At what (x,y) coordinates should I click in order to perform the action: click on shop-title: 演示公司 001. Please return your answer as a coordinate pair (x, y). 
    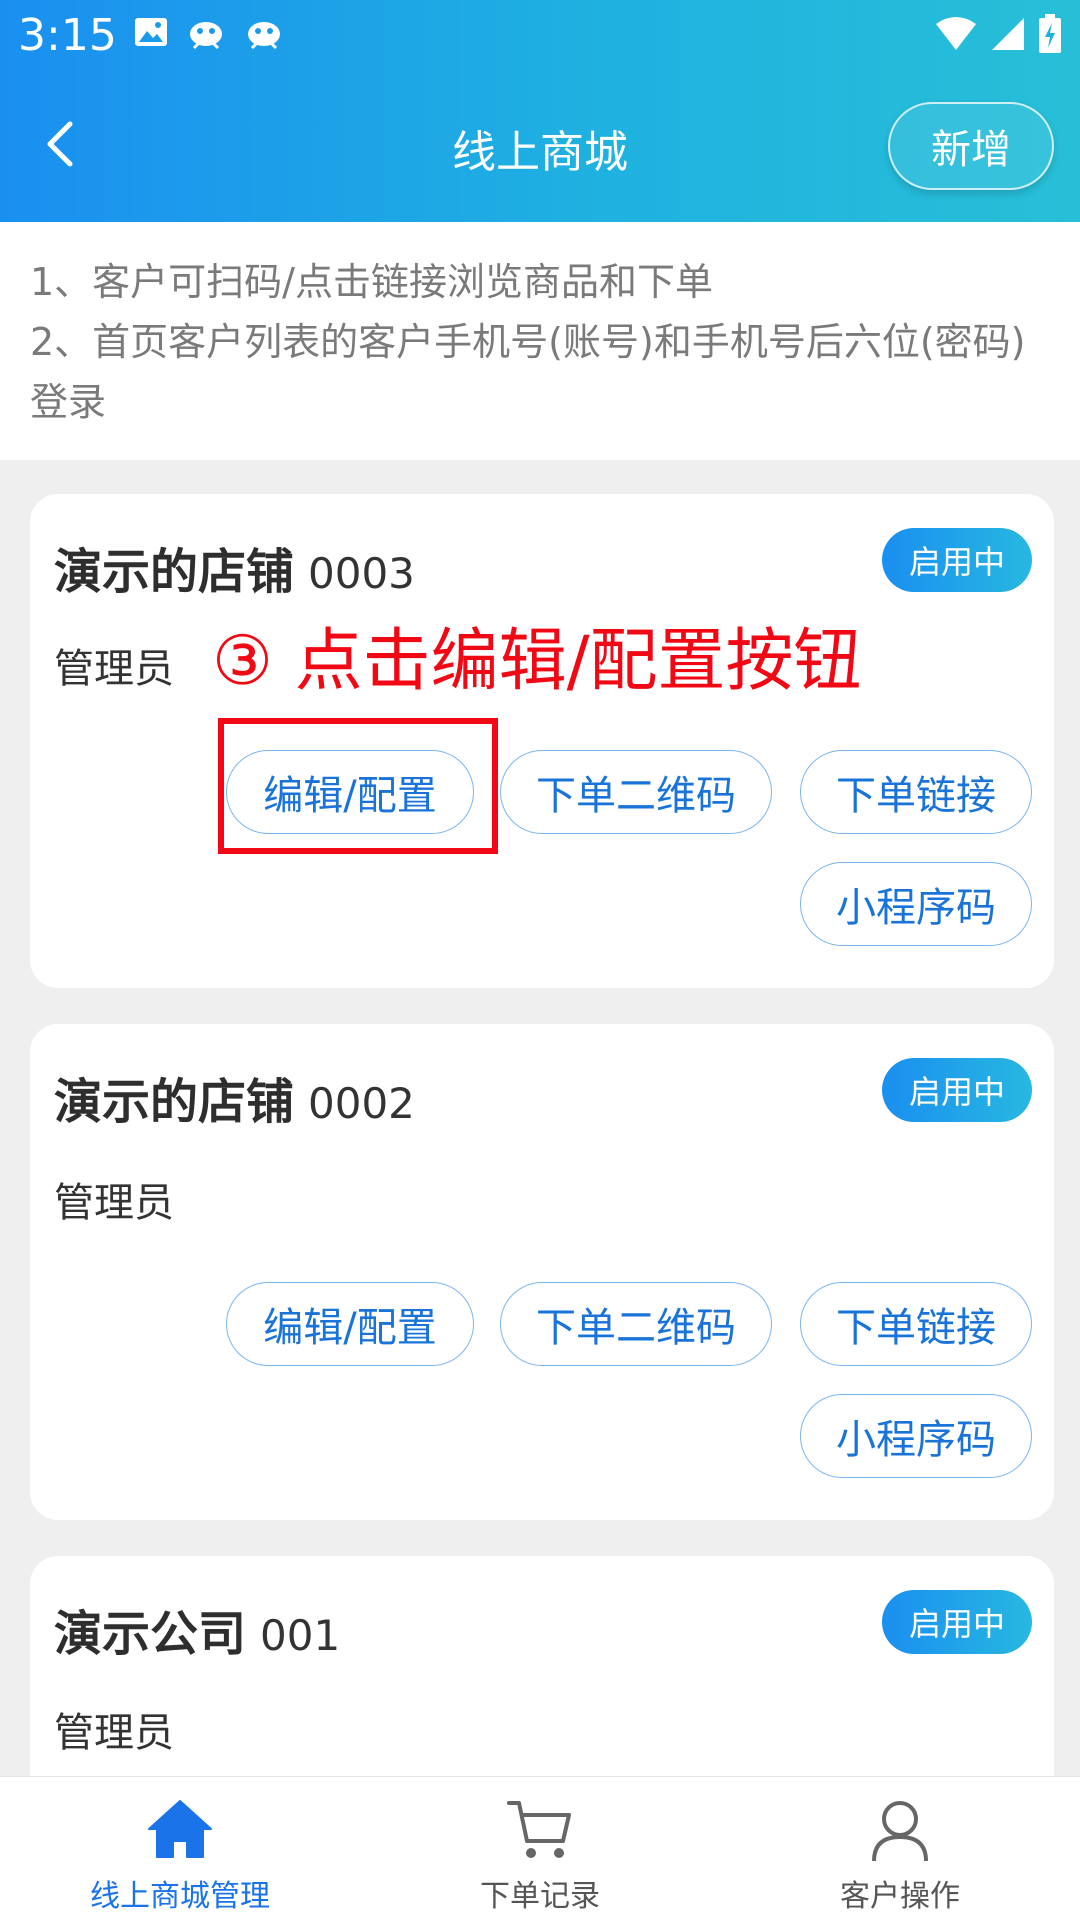
    Looking at the image, I should click on (197, 1629).